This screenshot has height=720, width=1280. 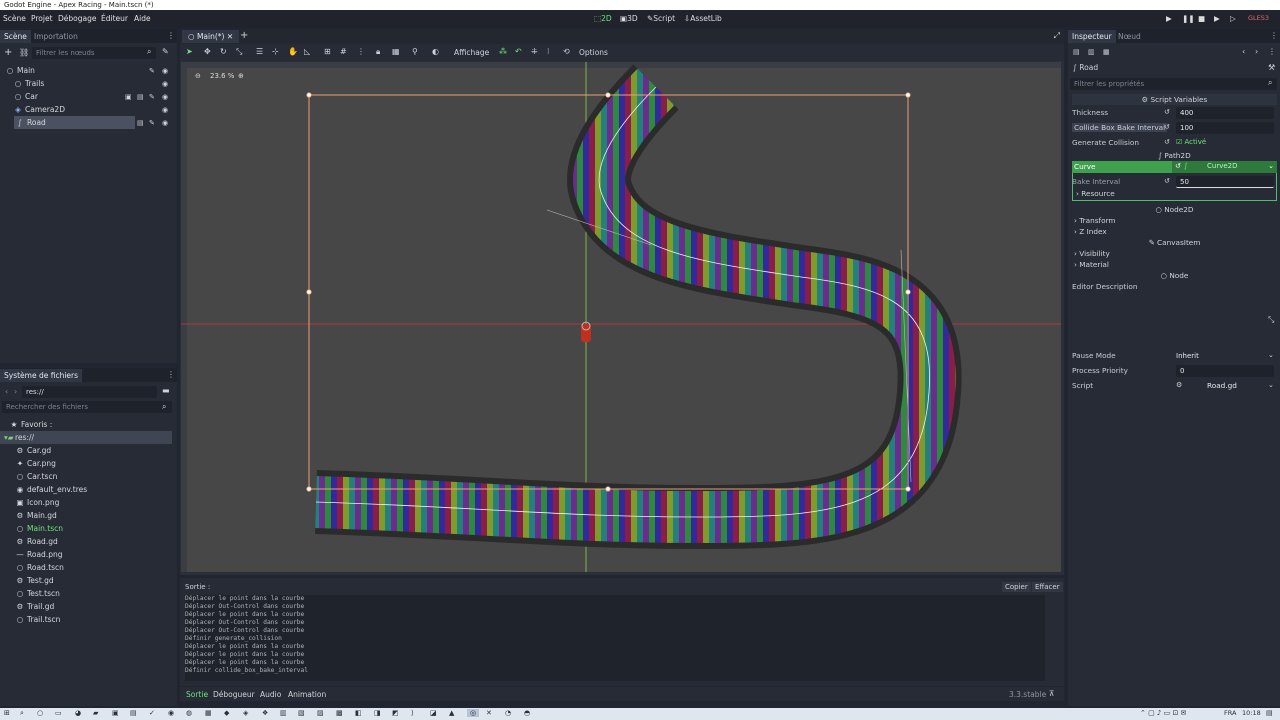 I want to click on resource-section: › Resource, so click(x=1095, y=193).